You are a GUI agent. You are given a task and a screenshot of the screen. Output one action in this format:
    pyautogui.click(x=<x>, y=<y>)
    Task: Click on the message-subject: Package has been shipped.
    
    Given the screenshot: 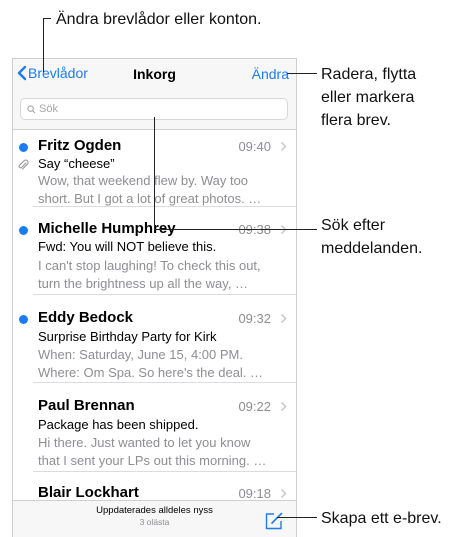 What is the action you would take?
    pyautogui.click(x=118, y=424)
    